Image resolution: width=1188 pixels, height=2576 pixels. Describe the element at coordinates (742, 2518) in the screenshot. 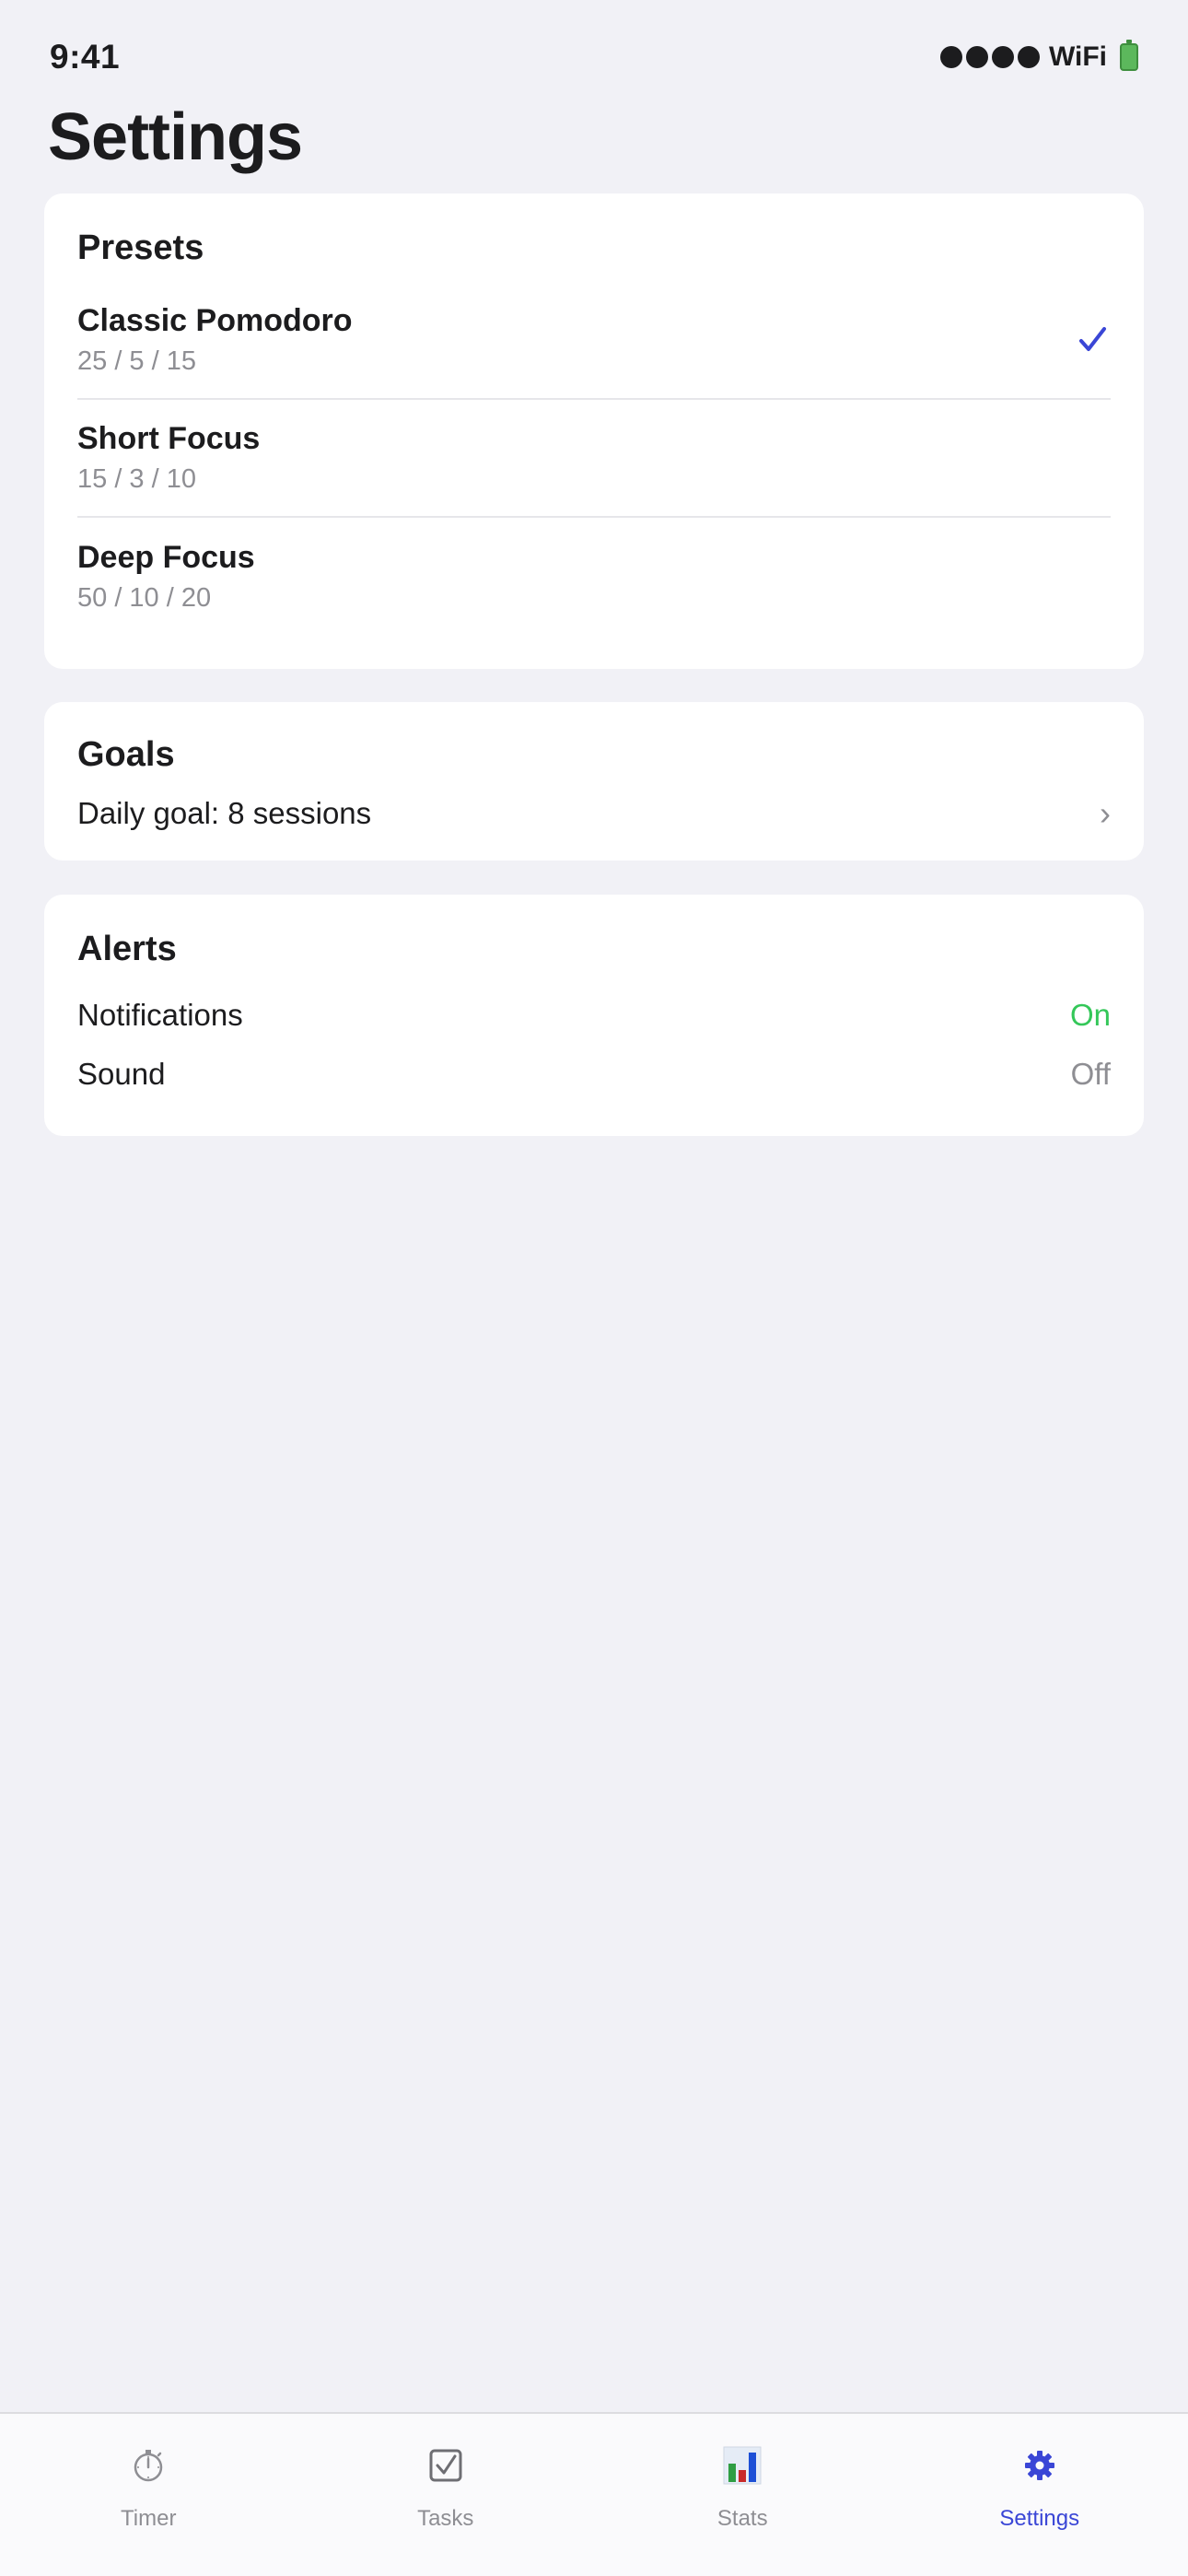

I see `tab-label: Stats` at that location.